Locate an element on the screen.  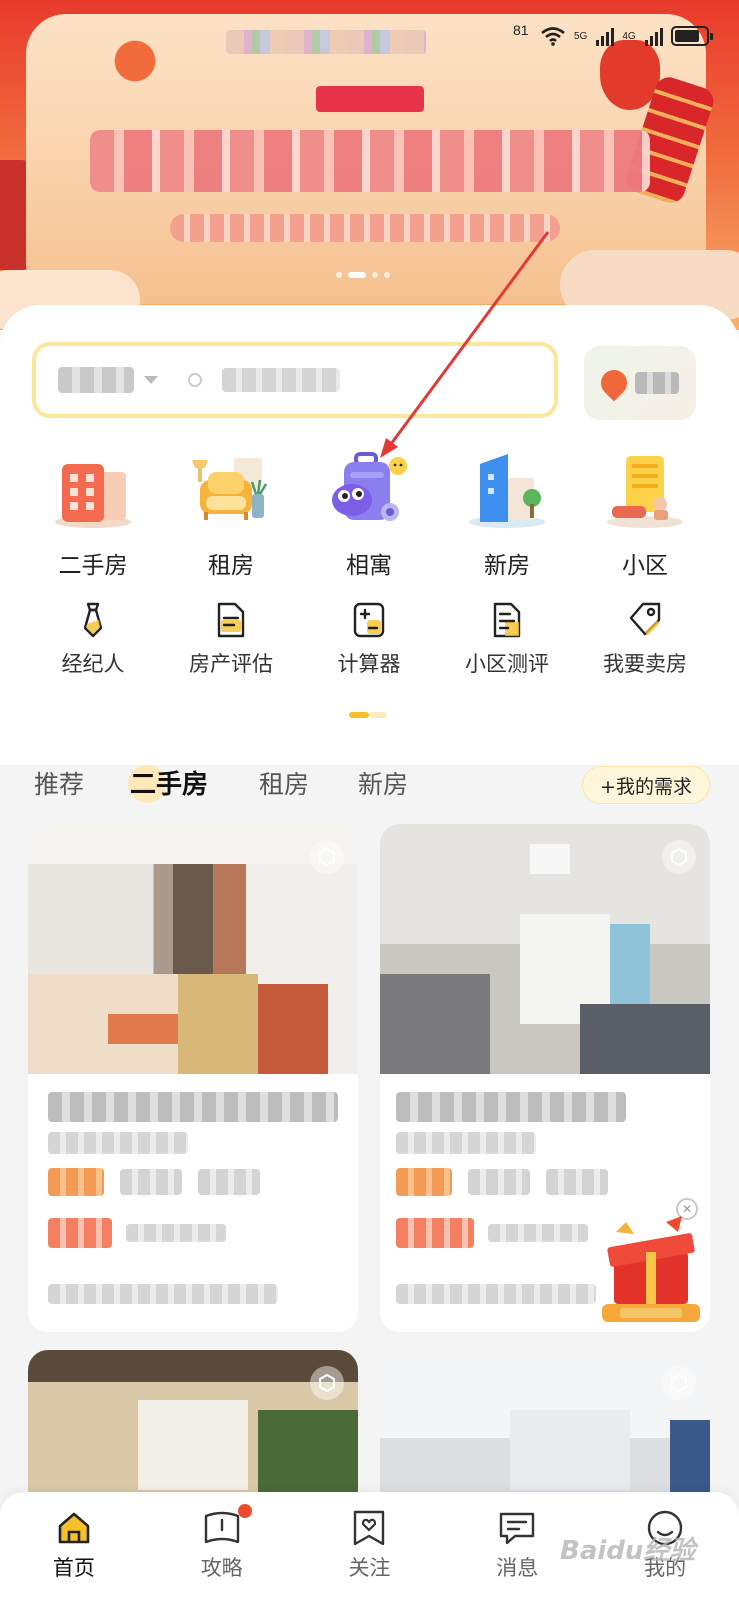
review-doc-icon is located at coordinates (507, 620).